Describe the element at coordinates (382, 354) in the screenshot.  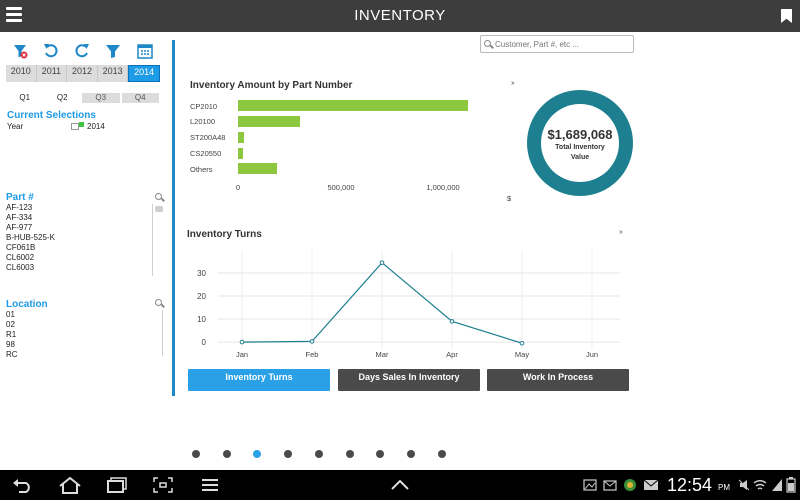
I see `x-tick-label: Mar` at that location.